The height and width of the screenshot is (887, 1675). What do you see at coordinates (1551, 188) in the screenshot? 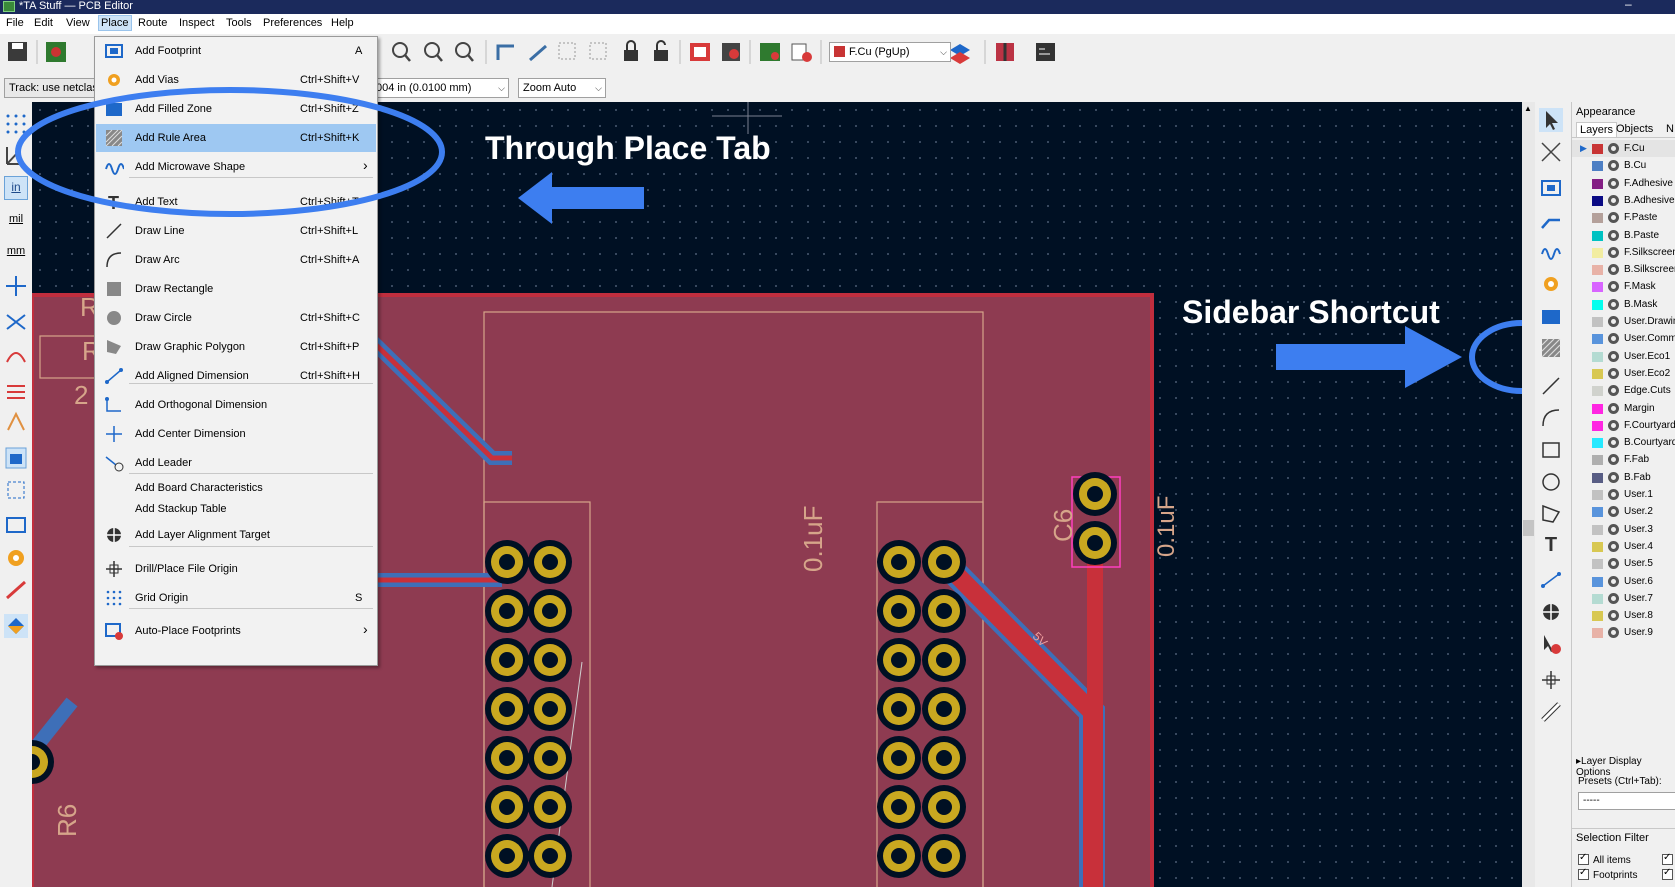
I see `add-footprint-icon` at bounding box center [1551, 188].